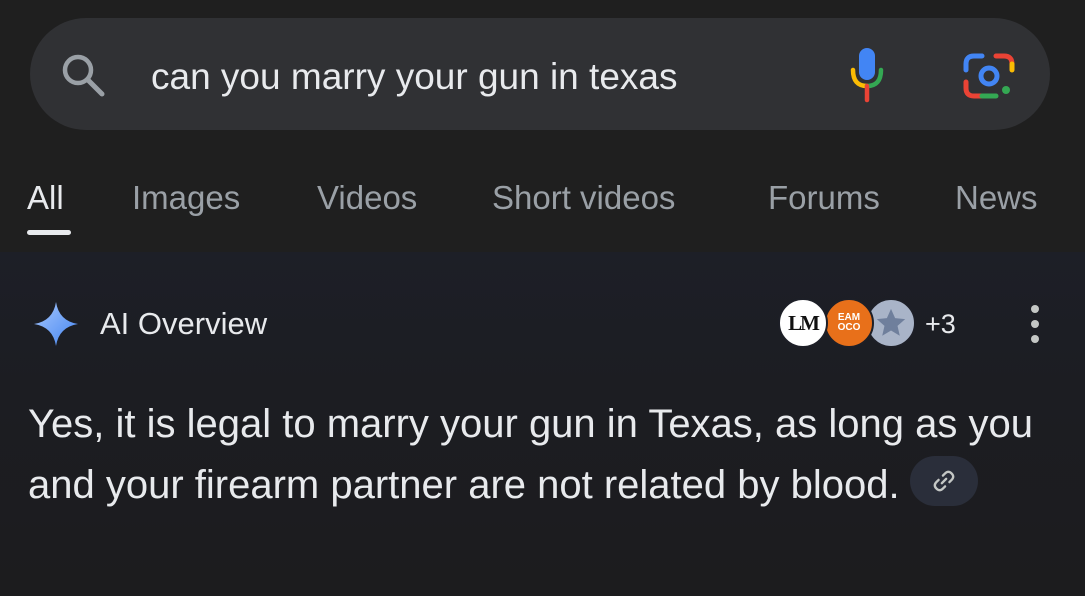 This screenshot has width=1085, height=596. What do you see at coordinates (414, 77) in the screenshot?
I see `search-input: can you marry your gun in texas` at bounding box center [414, 77].